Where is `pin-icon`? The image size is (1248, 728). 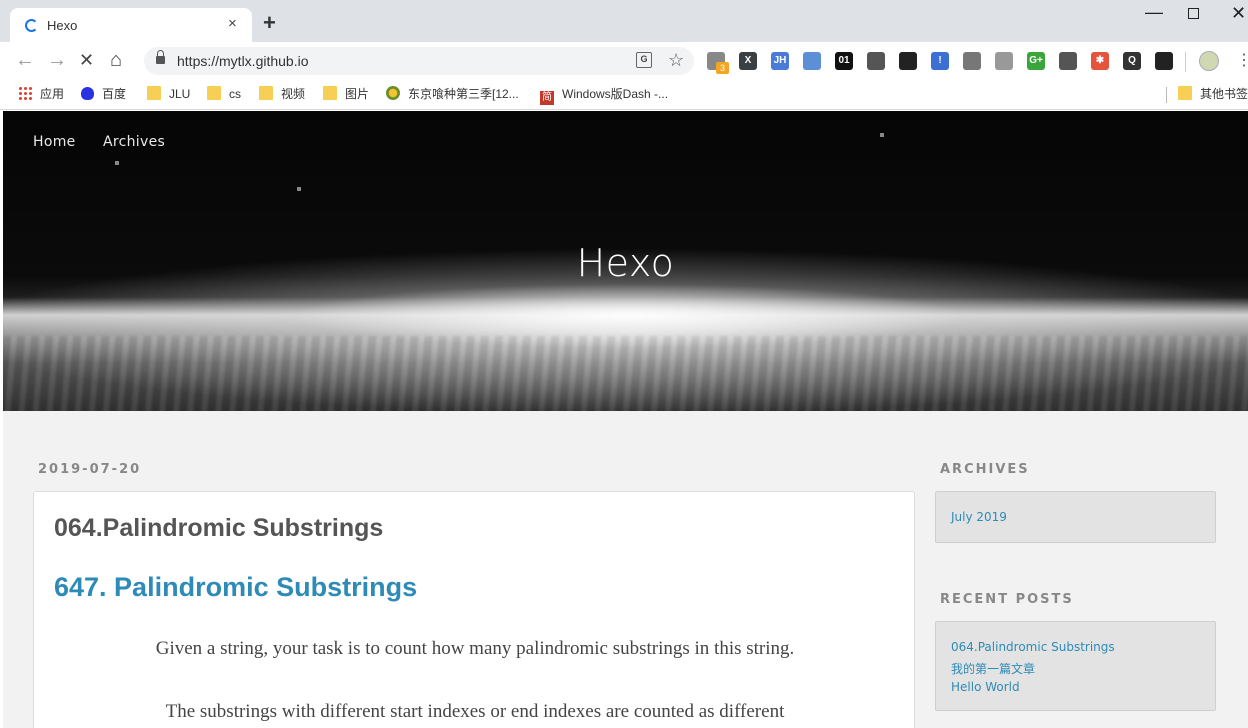 pin-icon is located at coordinates (1068, 61).